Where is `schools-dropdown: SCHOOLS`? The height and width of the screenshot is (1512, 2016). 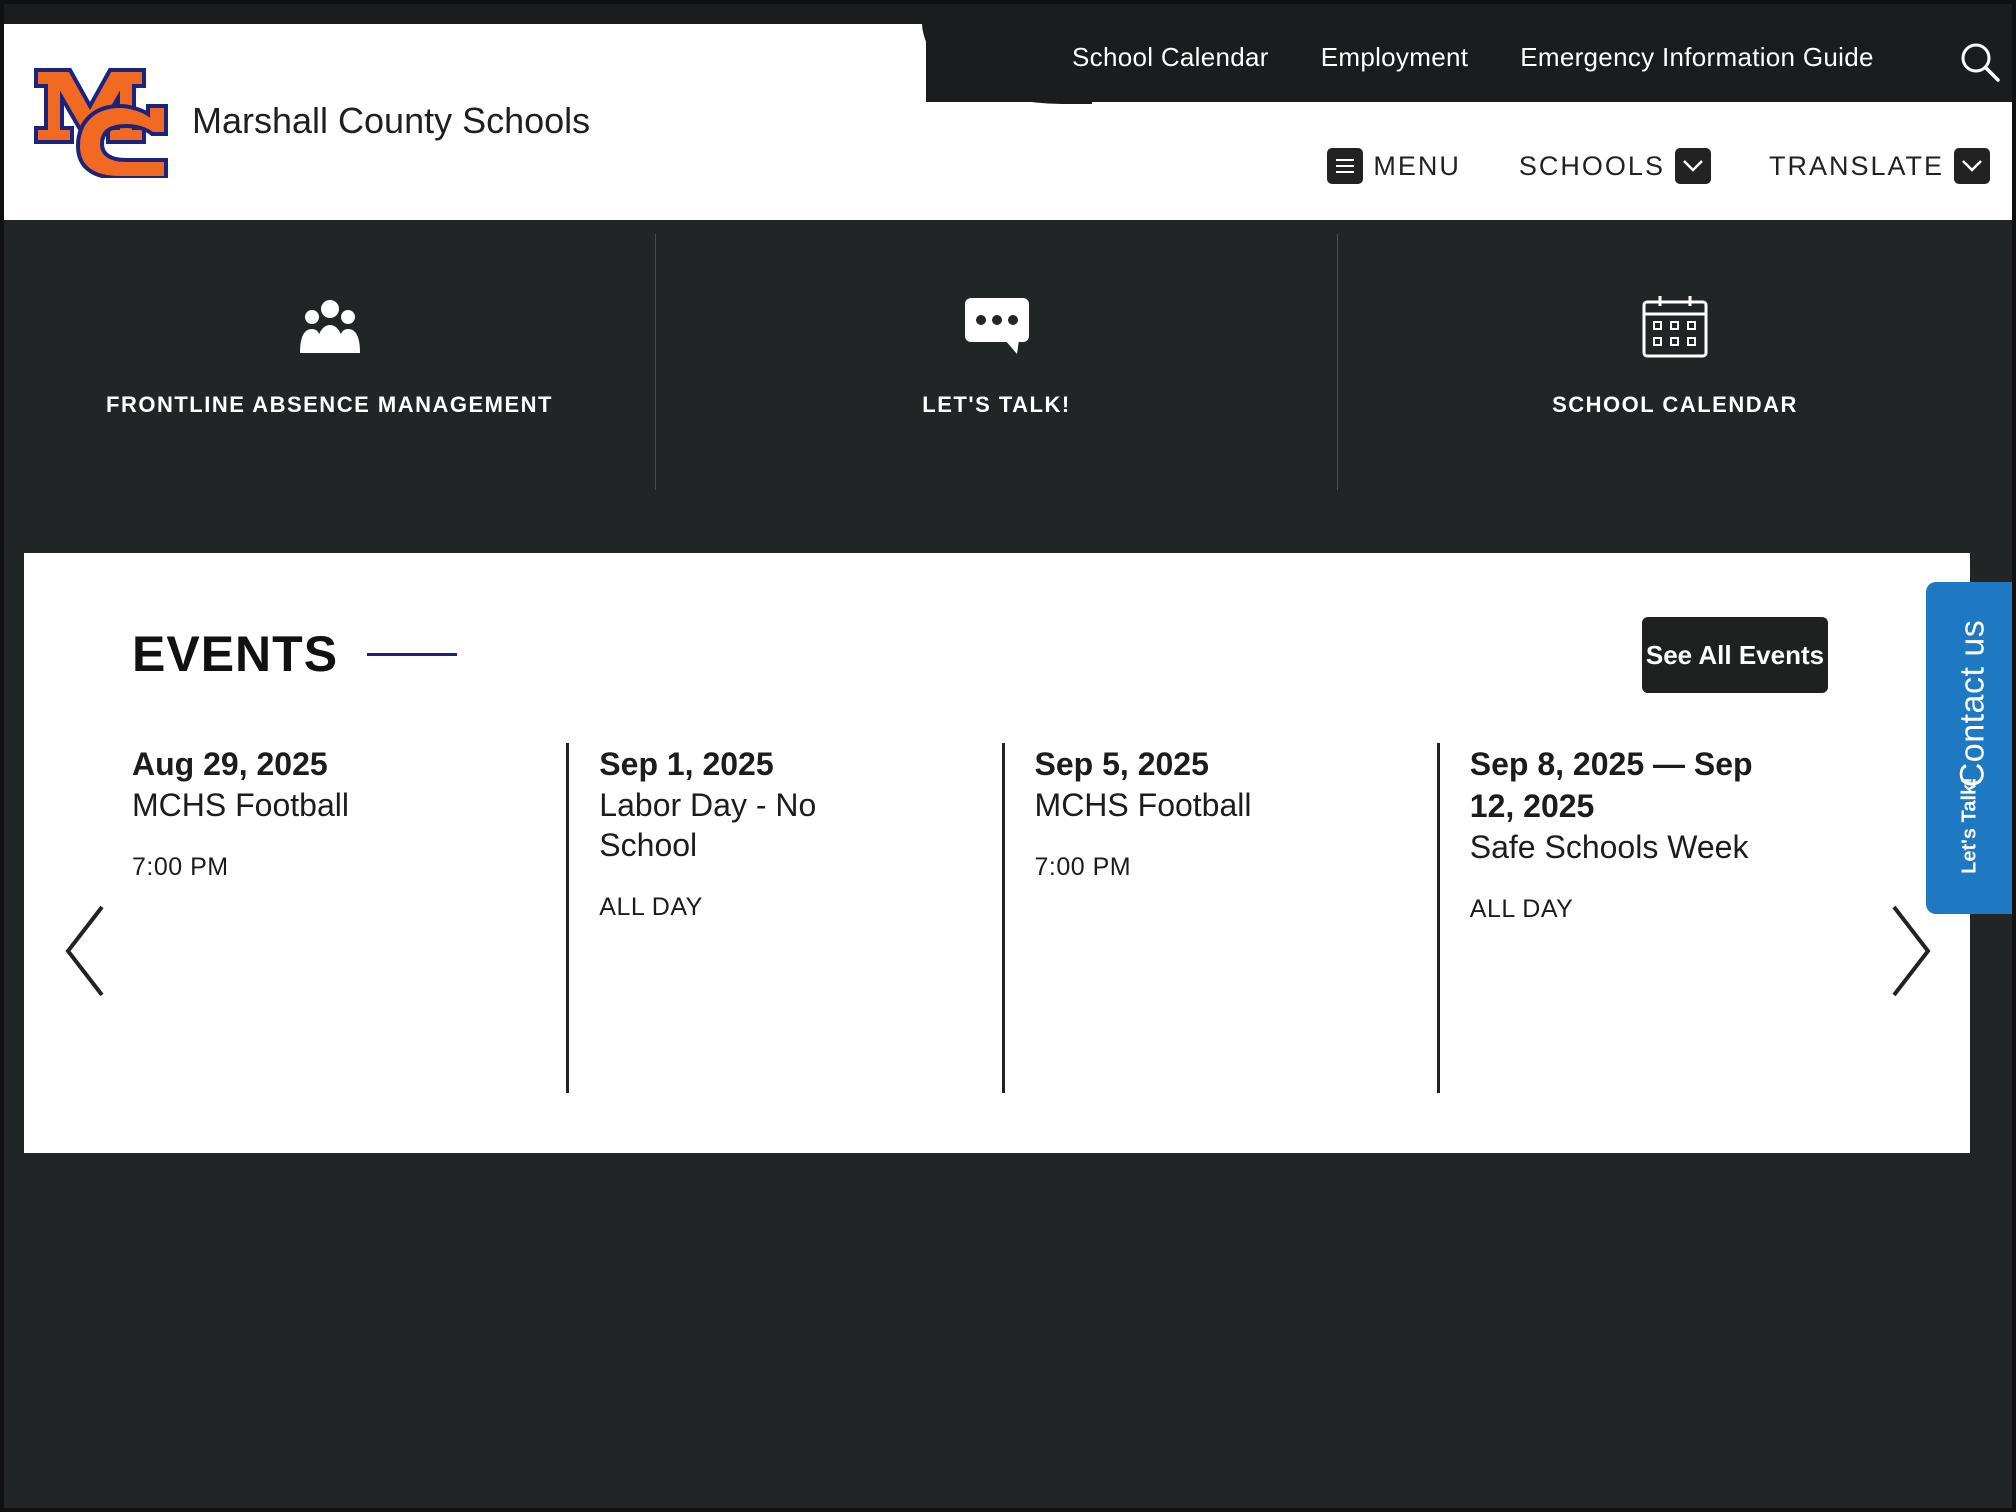
schools-dropdown: SCHOOLS is located at coordinates (1615, 166).